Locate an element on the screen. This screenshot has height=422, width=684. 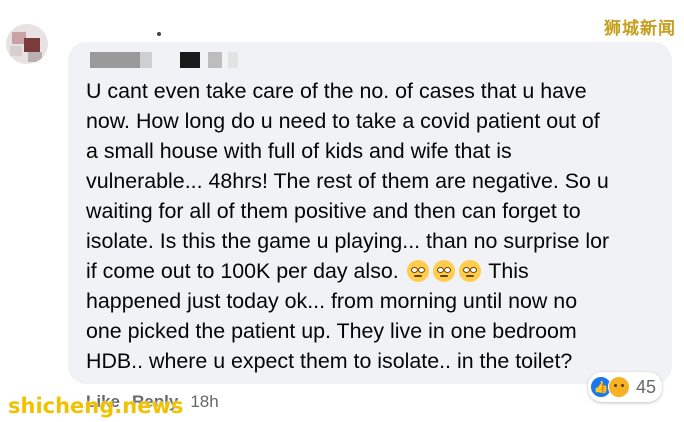
watermark-logo-top: 狮城新闻 is located at coordinates (640, 29).